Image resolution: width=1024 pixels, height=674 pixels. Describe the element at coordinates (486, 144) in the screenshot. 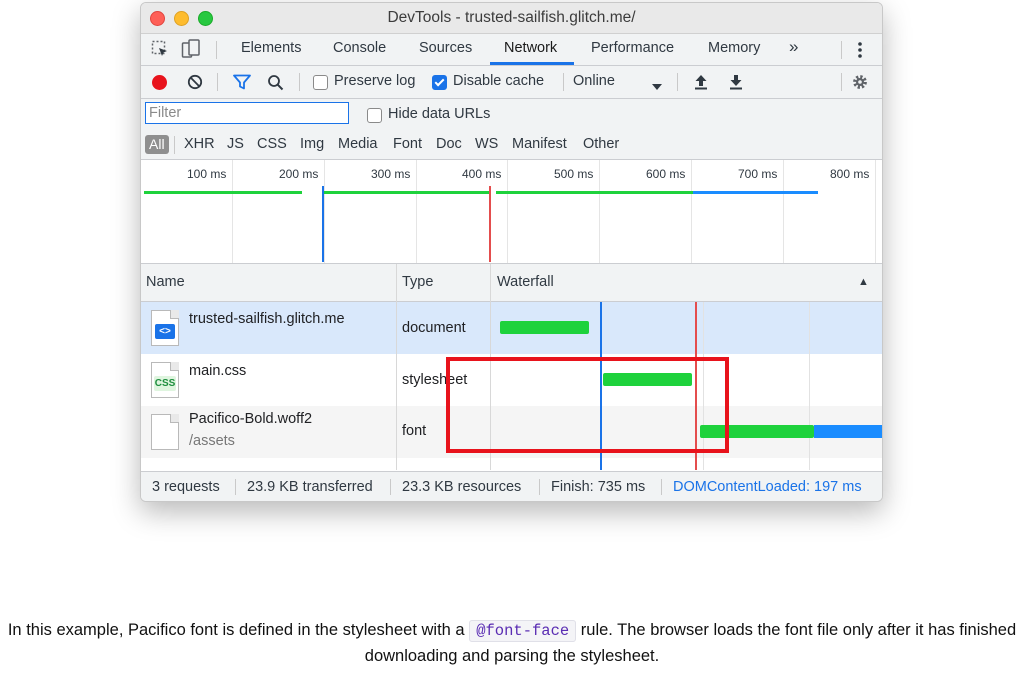

I see `type-filter-ws: WS` at that location.